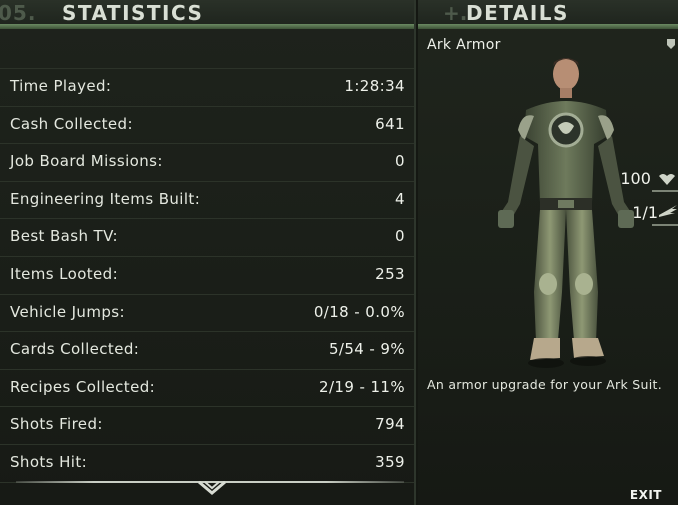 The width and height of the screenshot is (678, 505). Describe the element at coordinates (133, 12) in the screenshot. I see `statistics-title: STATISTICS` at that location.